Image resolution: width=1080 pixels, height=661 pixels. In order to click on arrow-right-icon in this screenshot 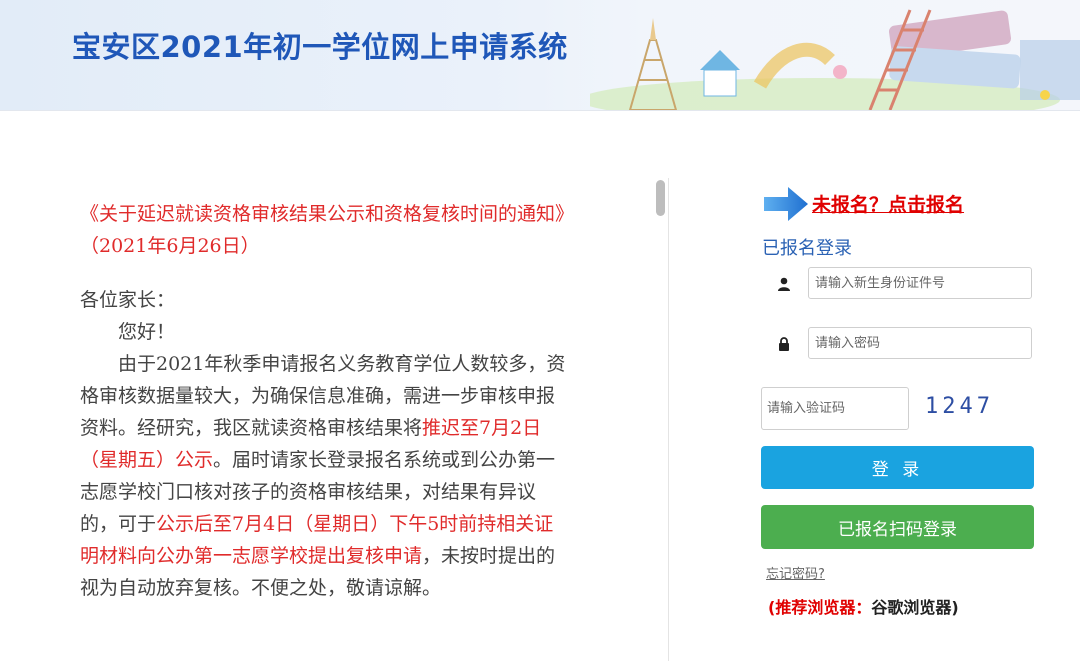, I will do `click(786, 204)`.